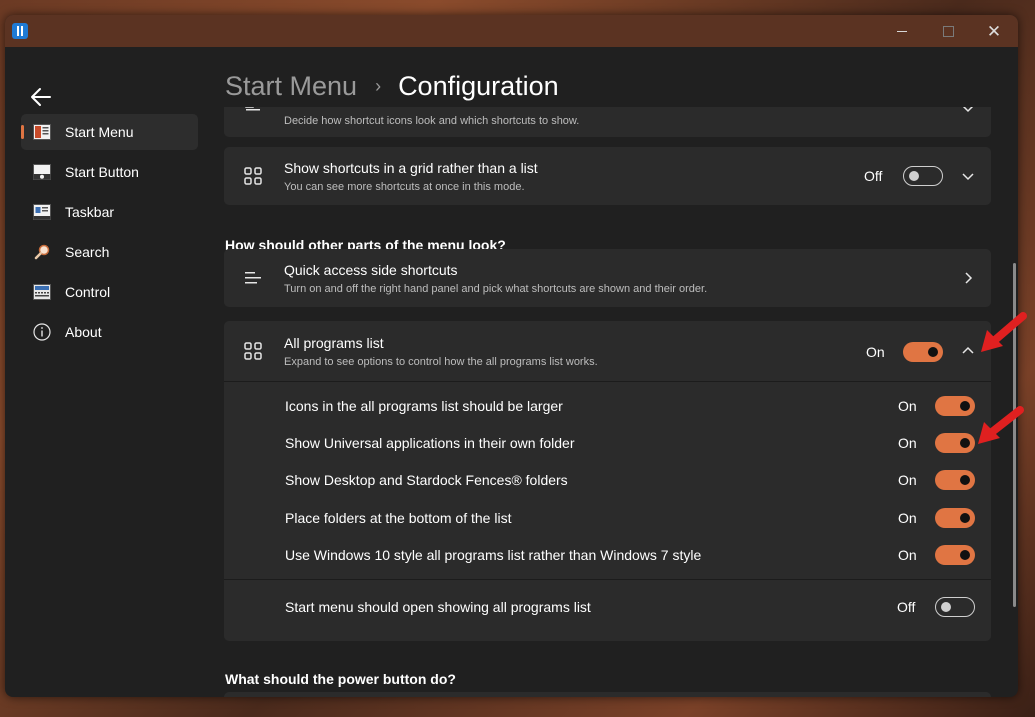  I want to click on app-logo-icon, so click(20, 31).